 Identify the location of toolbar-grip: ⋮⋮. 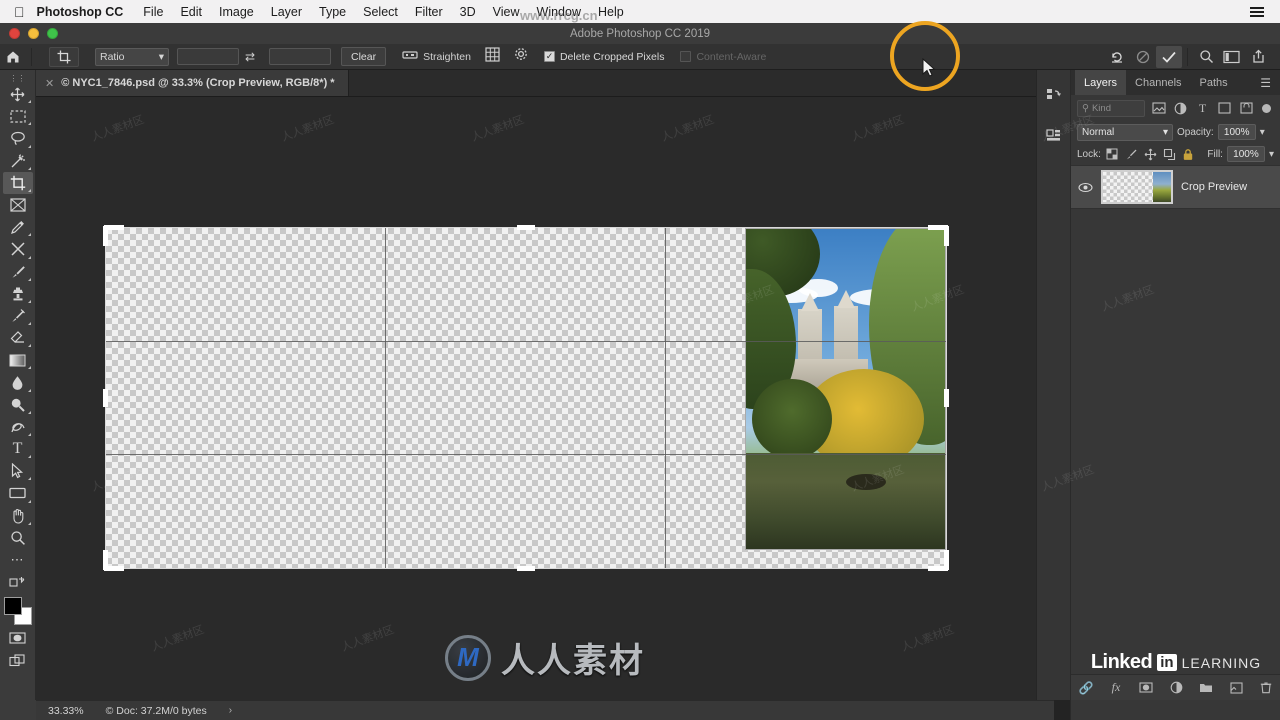
(18, 78).